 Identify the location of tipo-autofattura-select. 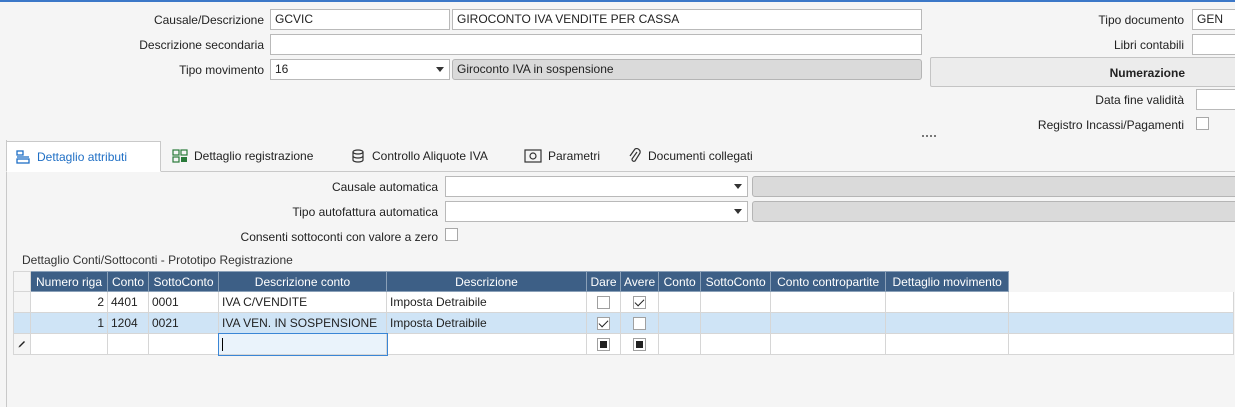
(596, 211).